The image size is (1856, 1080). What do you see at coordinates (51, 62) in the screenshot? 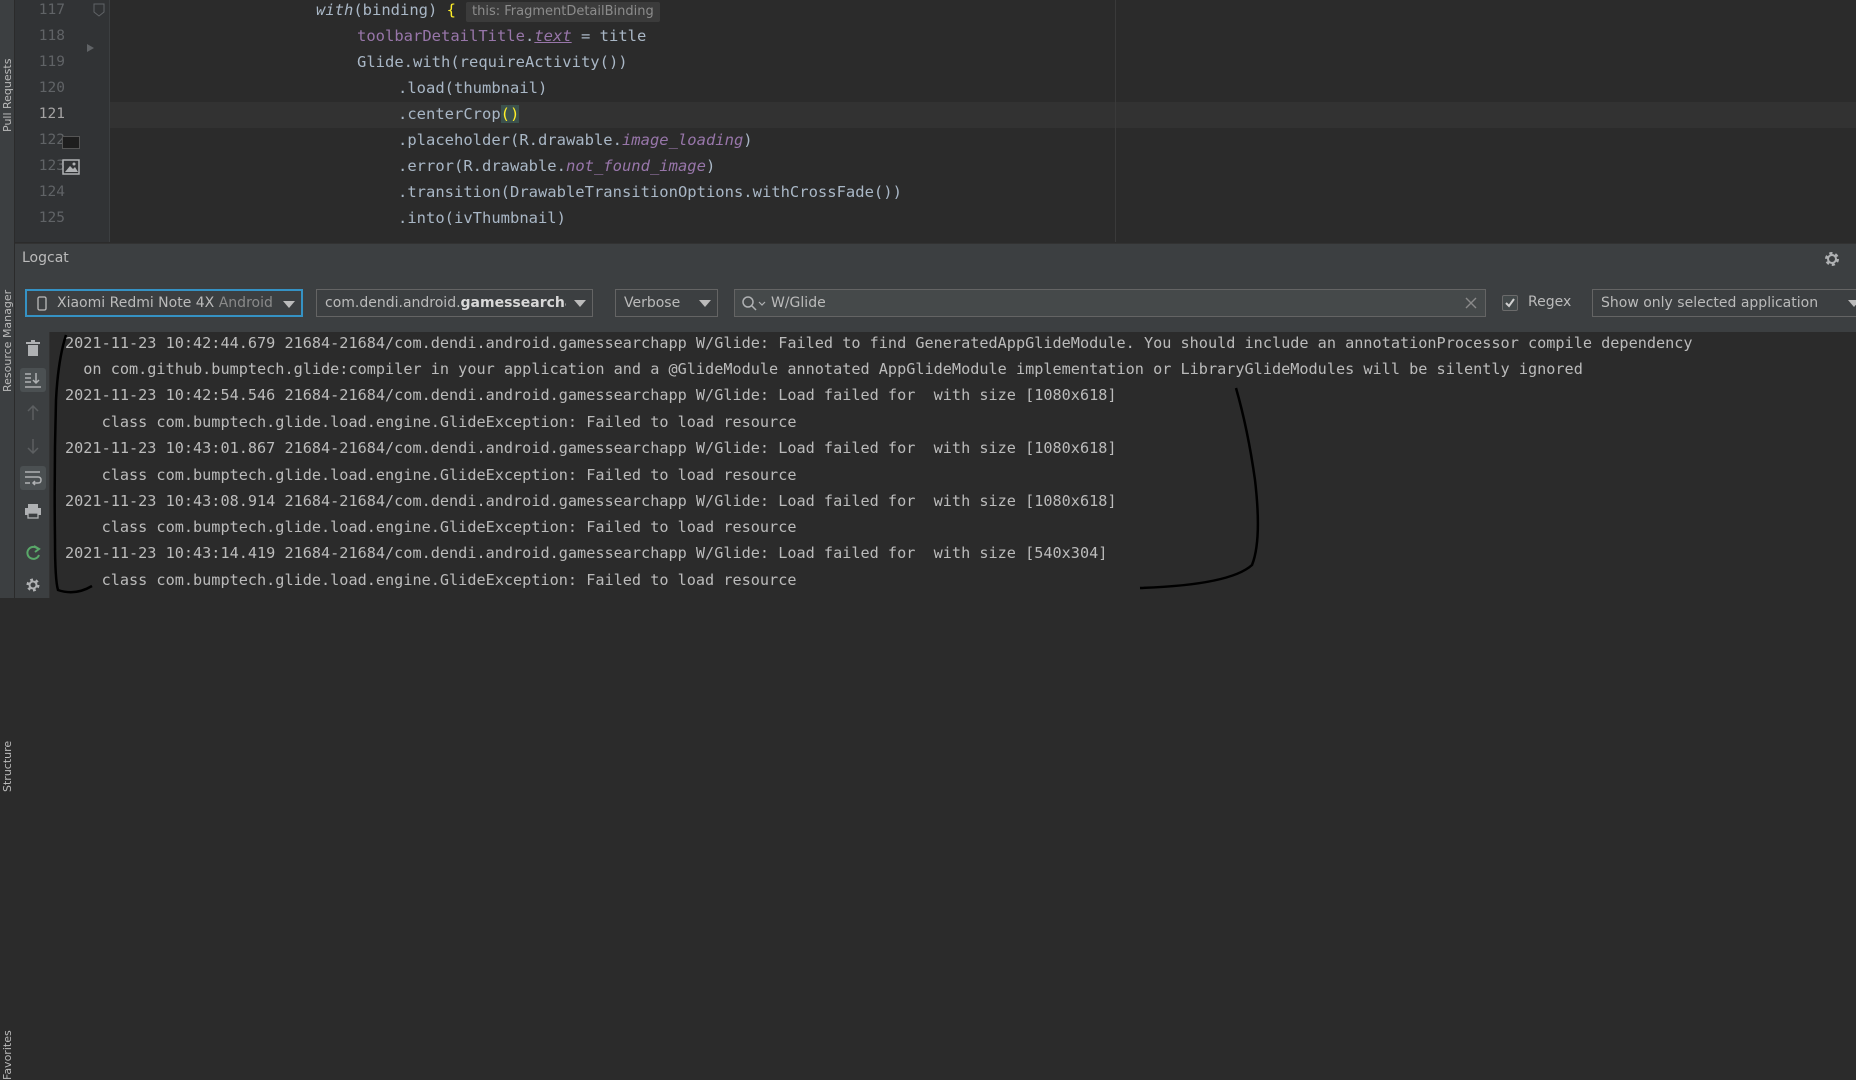
I see `line-number: 119` at bounding box center [51, 62].